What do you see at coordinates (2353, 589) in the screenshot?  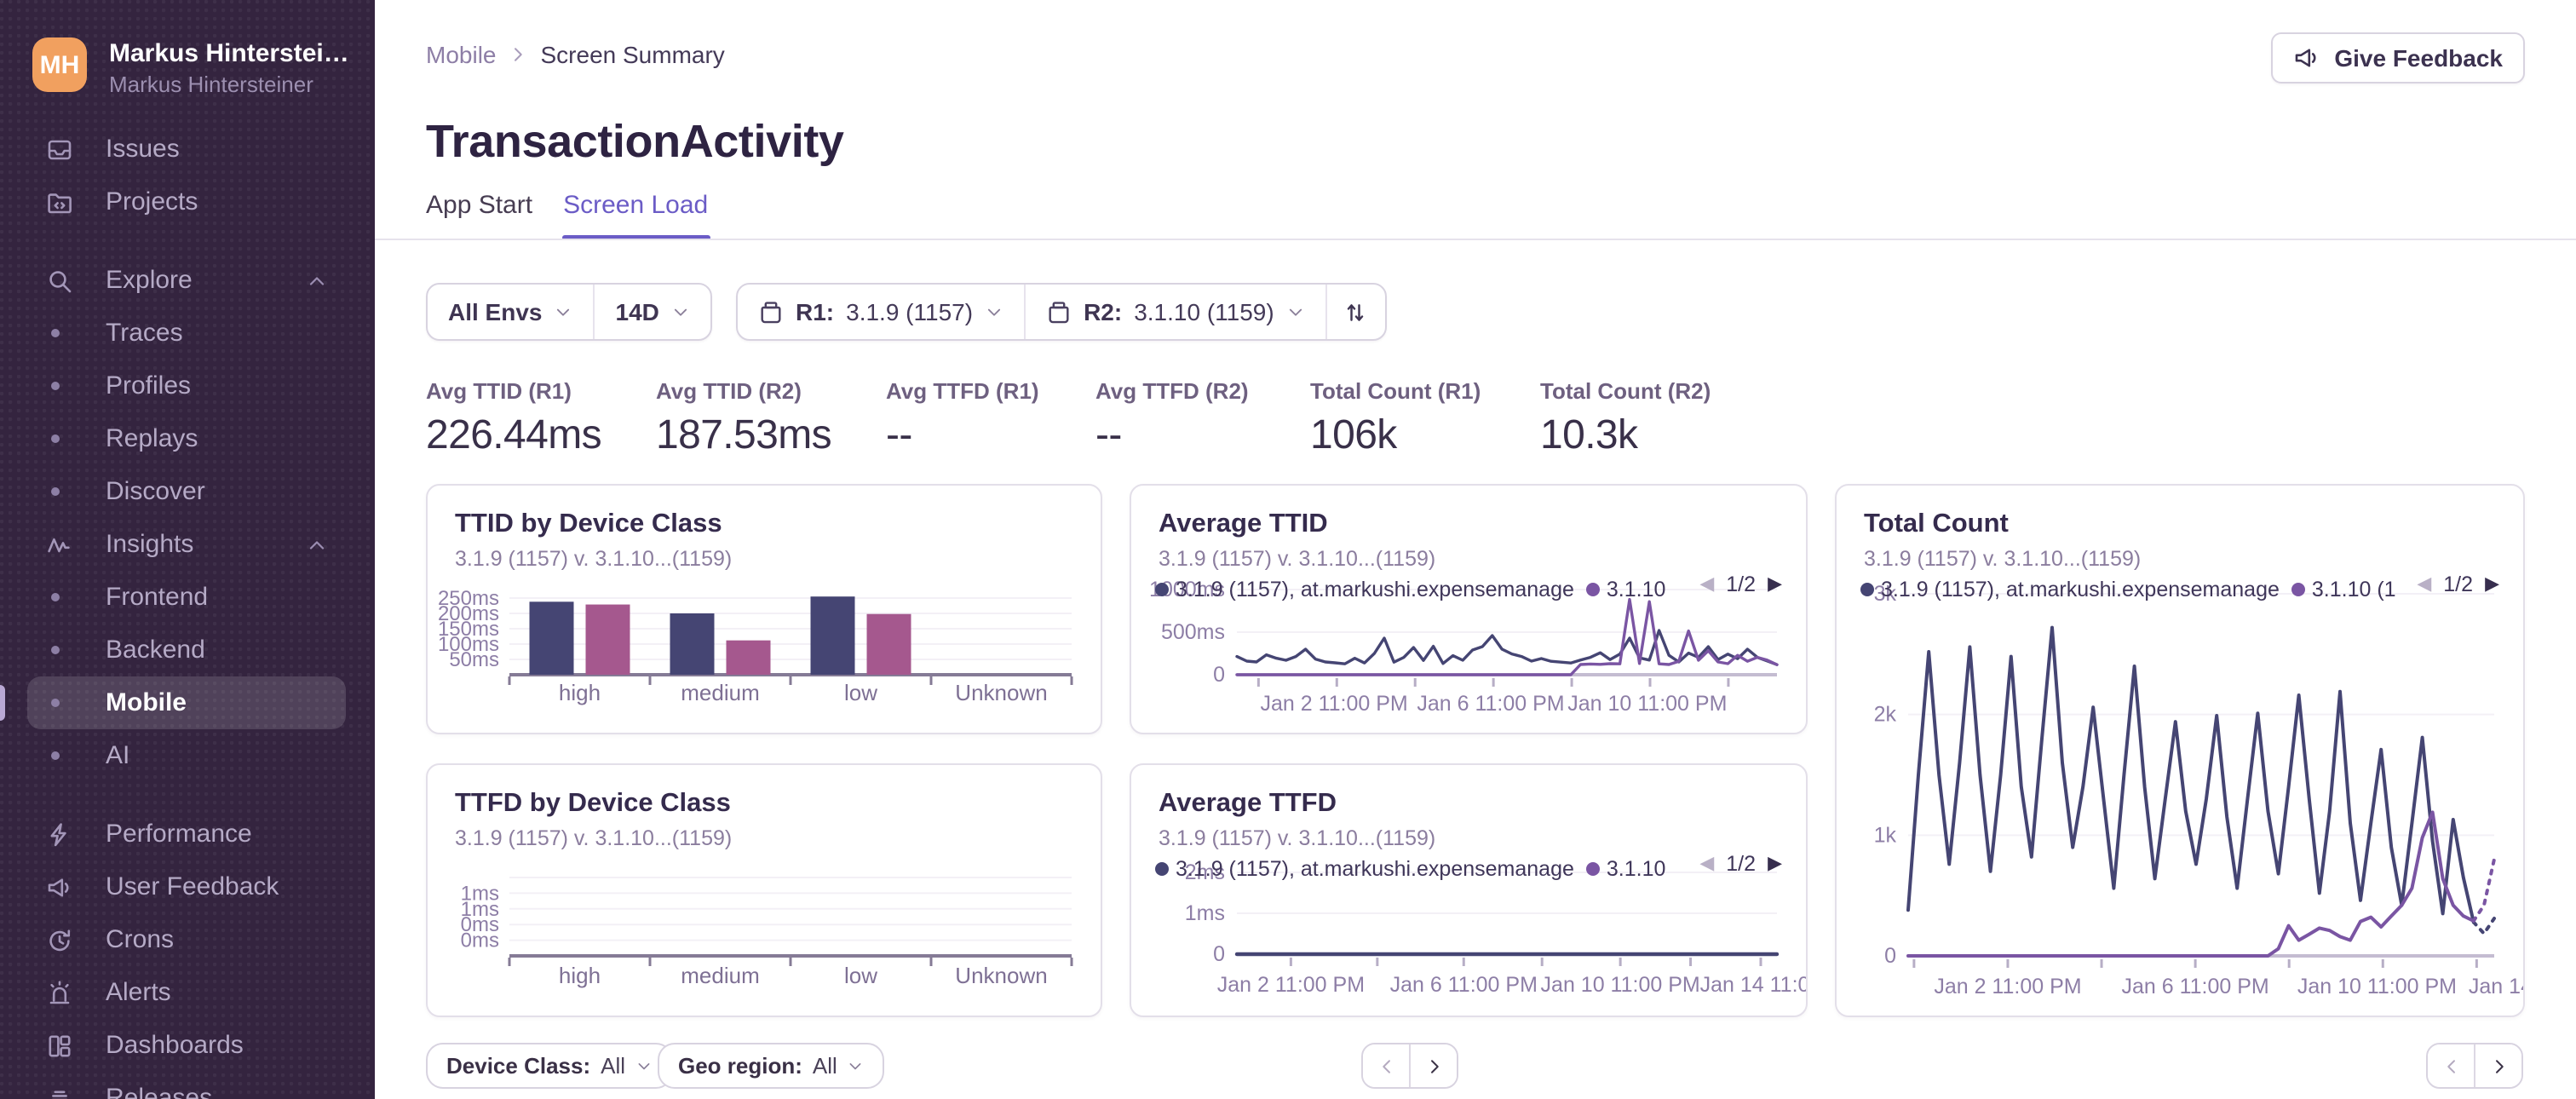 I see `legend-series-label: 3.1.10 (1` at bounding box center [2353, 589].